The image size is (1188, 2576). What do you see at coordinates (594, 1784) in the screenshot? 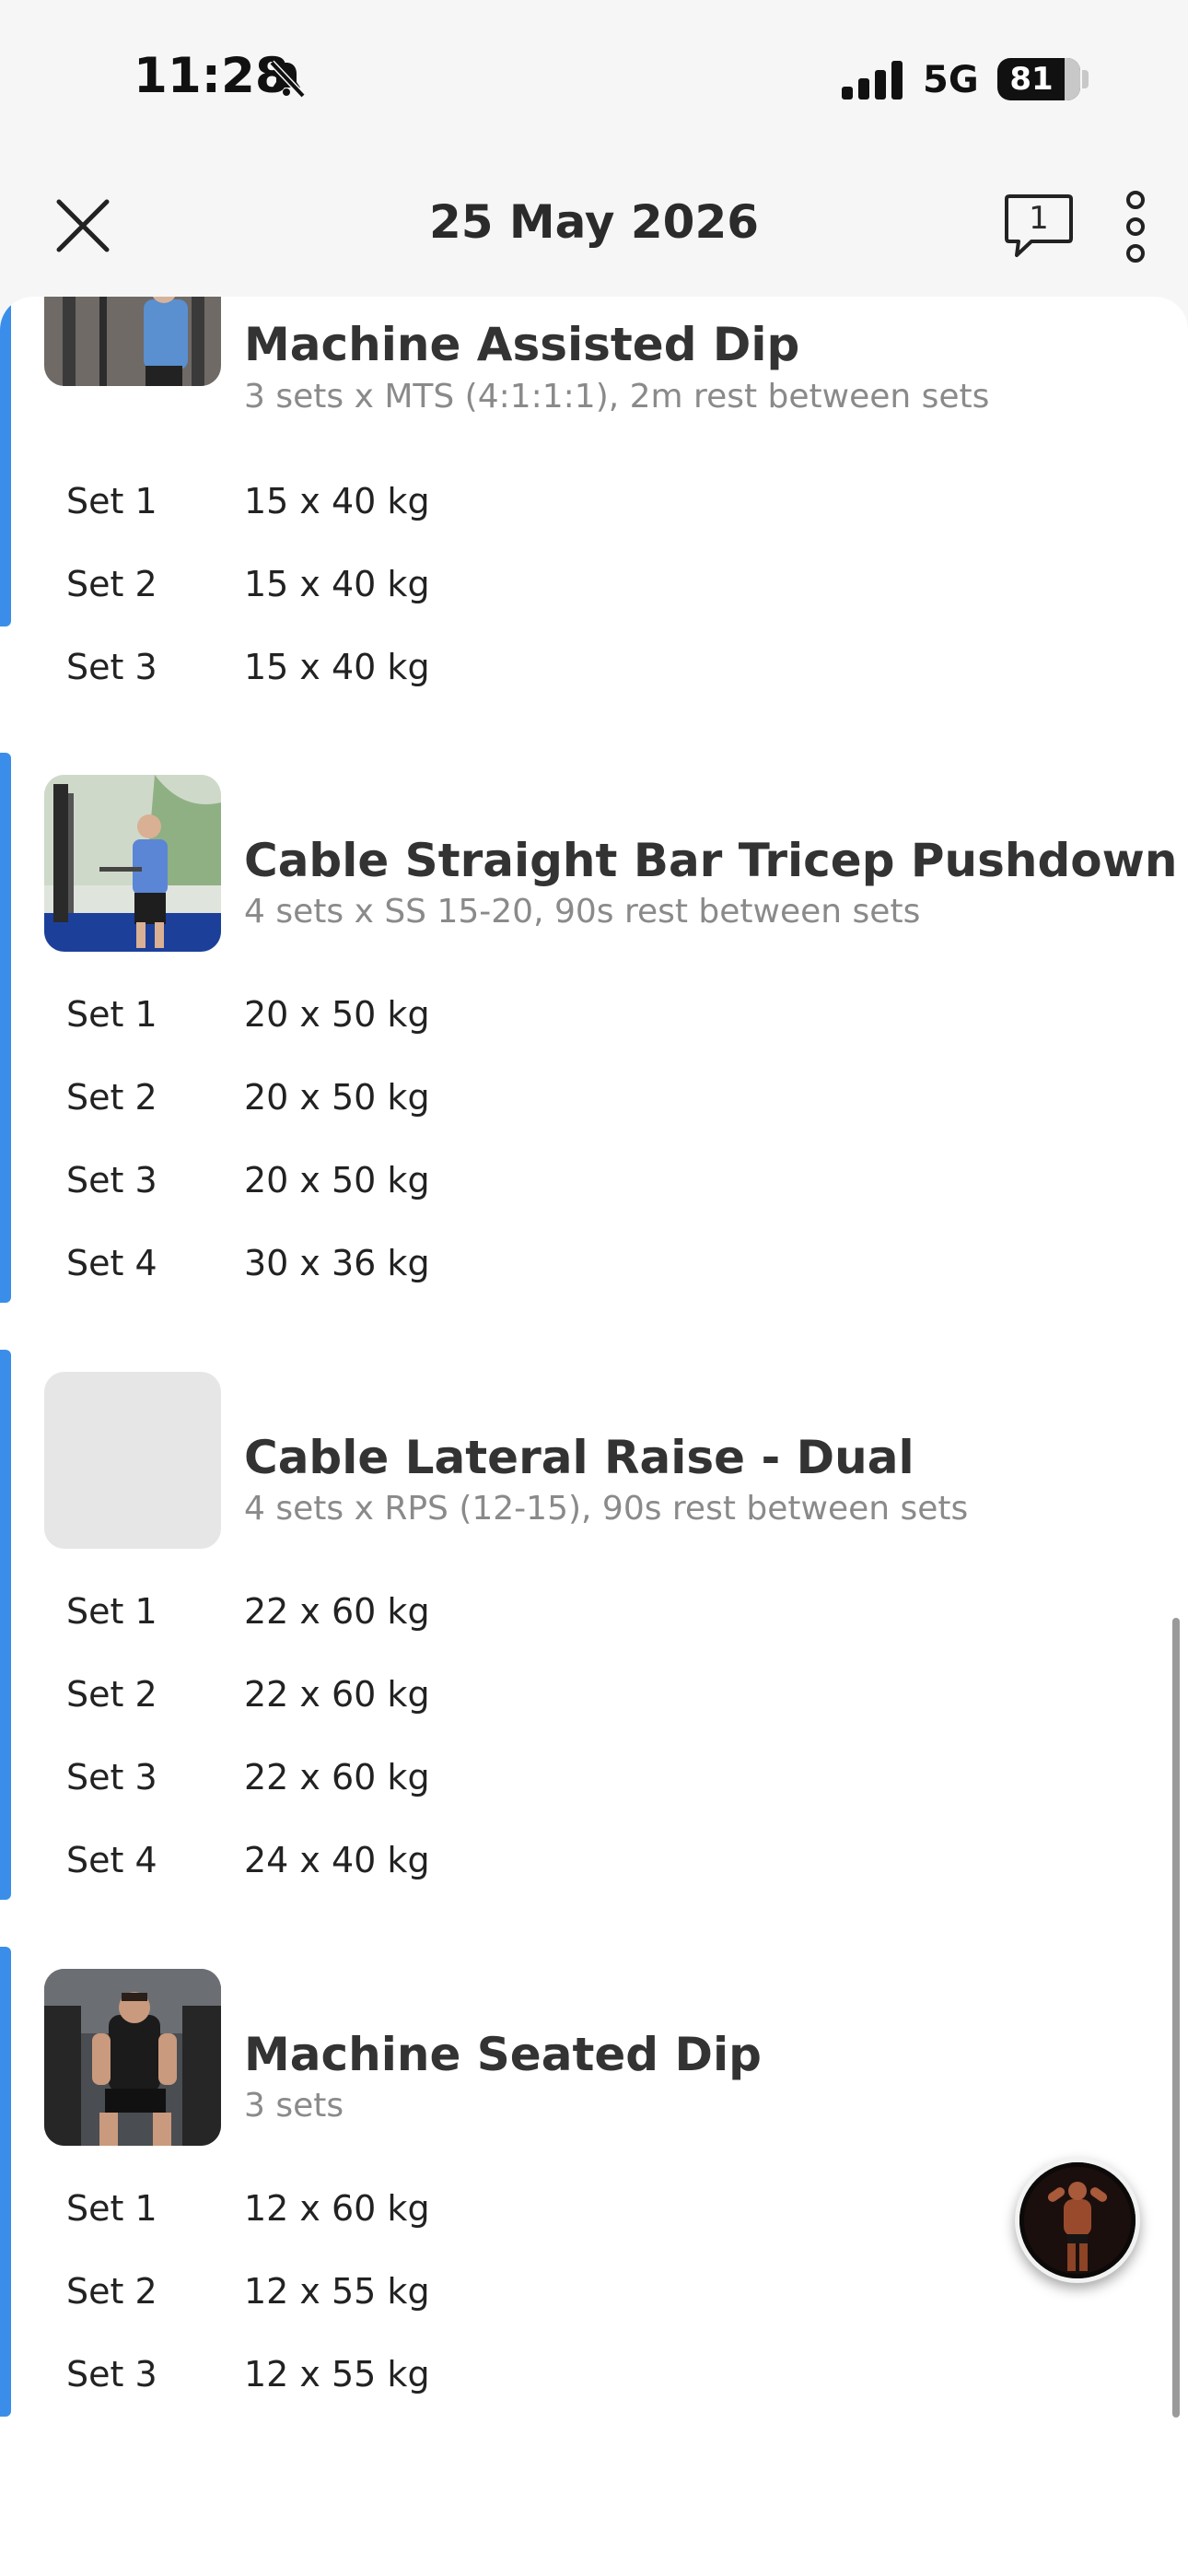
I see `set-row: Set 3 22 x 60 kg` at bounding box center [594, 1784].